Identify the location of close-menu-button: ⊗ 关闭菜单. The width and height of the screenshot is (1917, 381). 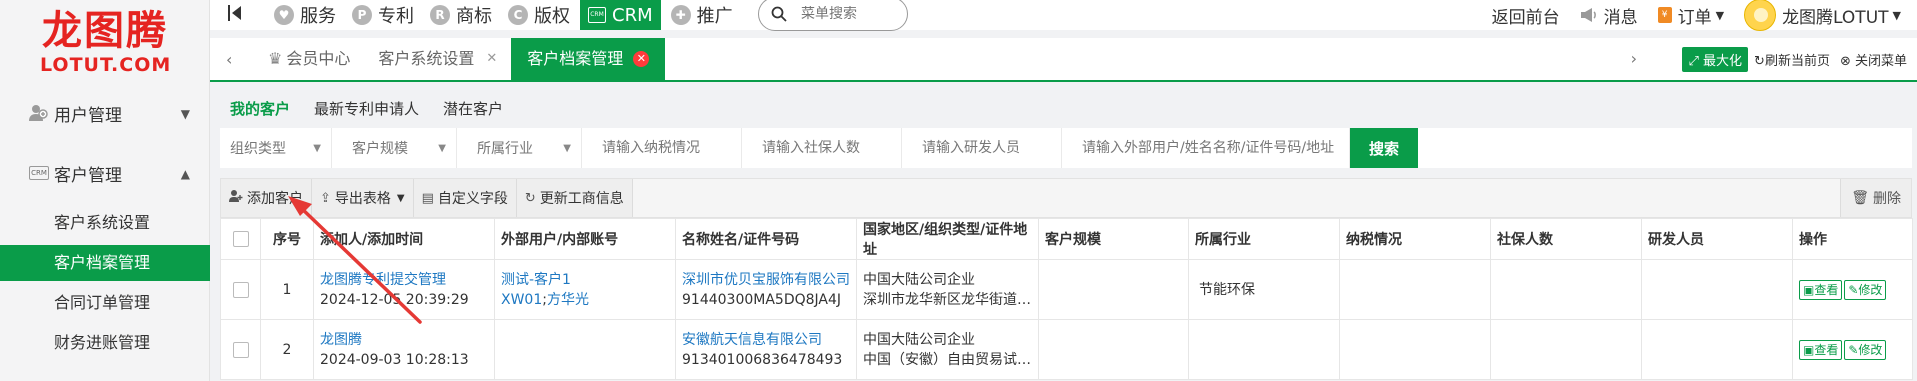
(1873, 59).